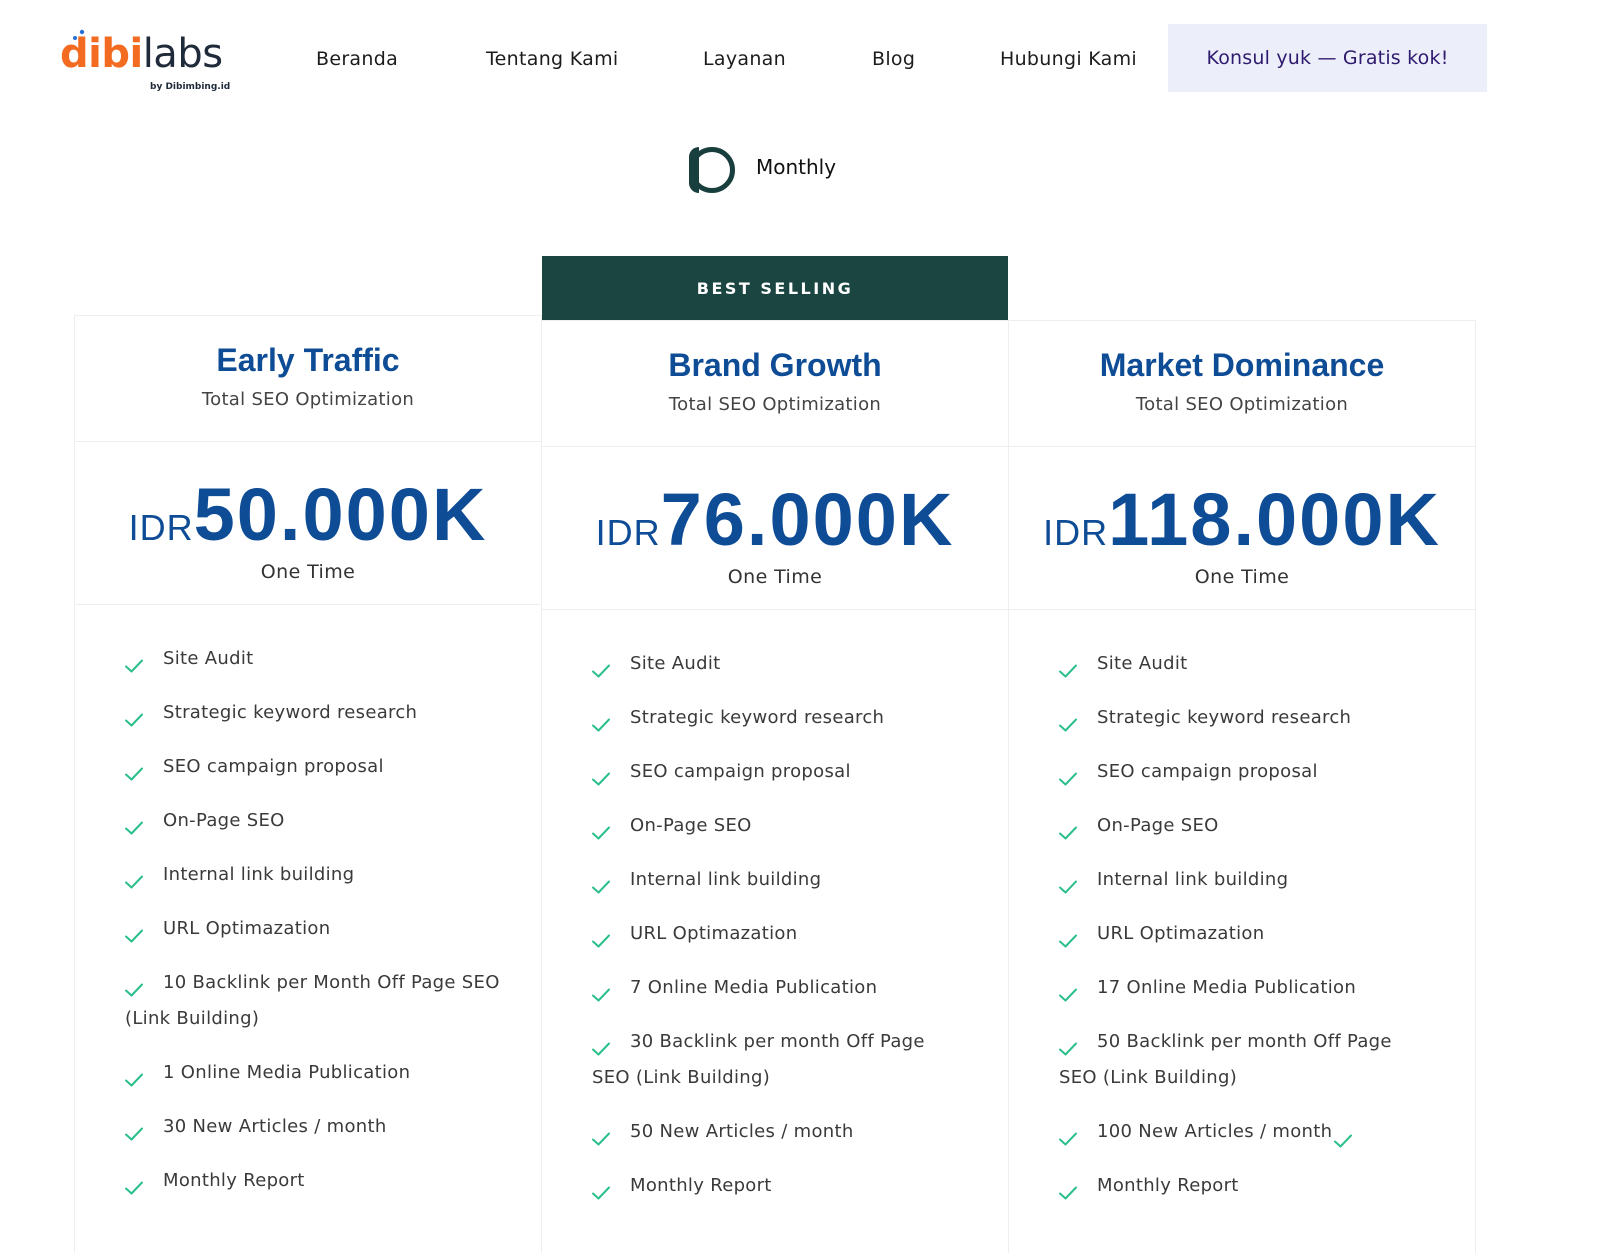 This screenshot has height=1253, width=1600. What do you see at coordinates (275, 1126) in the screenshot?
I see `feature-text: 30 New Articles / month` at bounding box center [275, 1126].